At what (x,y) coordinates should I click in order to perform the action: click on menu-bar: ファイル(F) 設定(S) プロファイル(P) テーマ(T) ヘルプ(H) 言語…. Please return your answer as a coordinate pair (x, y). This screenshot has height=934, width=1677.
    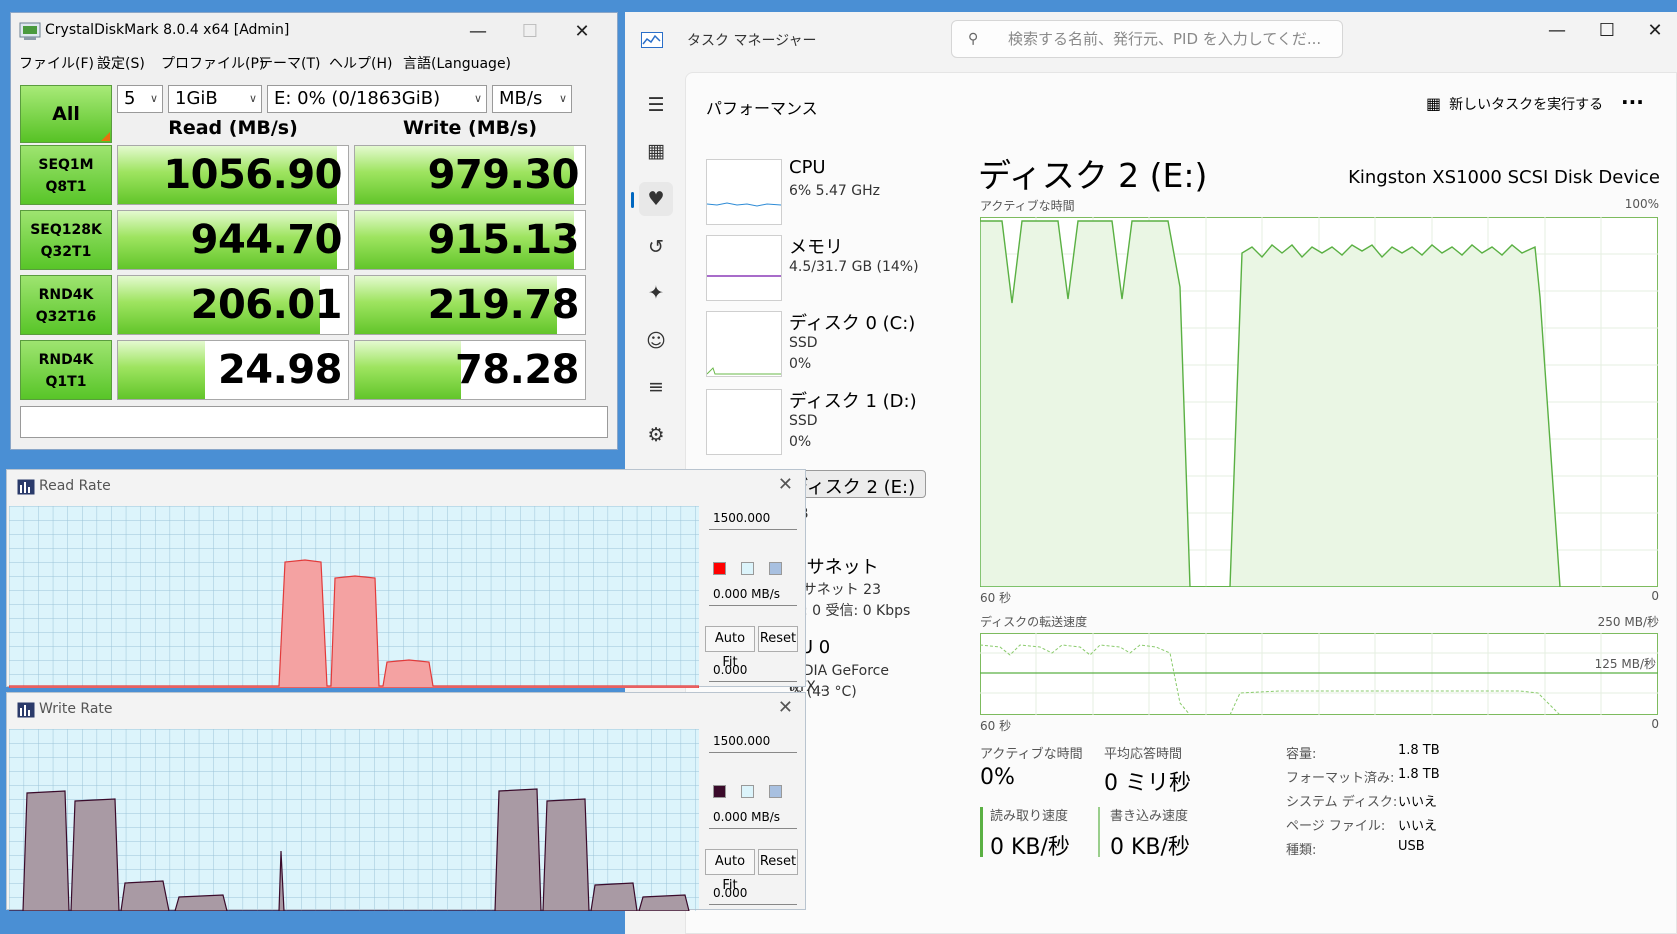
    Looking at the image, I should click on (314, 63).